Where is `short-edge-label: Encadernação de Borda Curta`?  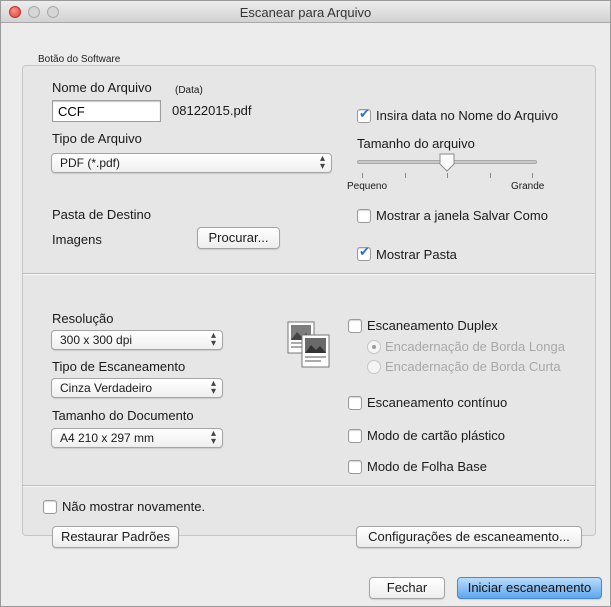
short-edge-label: Encadernação de Borda Curta is located at coordinates (473, 366).